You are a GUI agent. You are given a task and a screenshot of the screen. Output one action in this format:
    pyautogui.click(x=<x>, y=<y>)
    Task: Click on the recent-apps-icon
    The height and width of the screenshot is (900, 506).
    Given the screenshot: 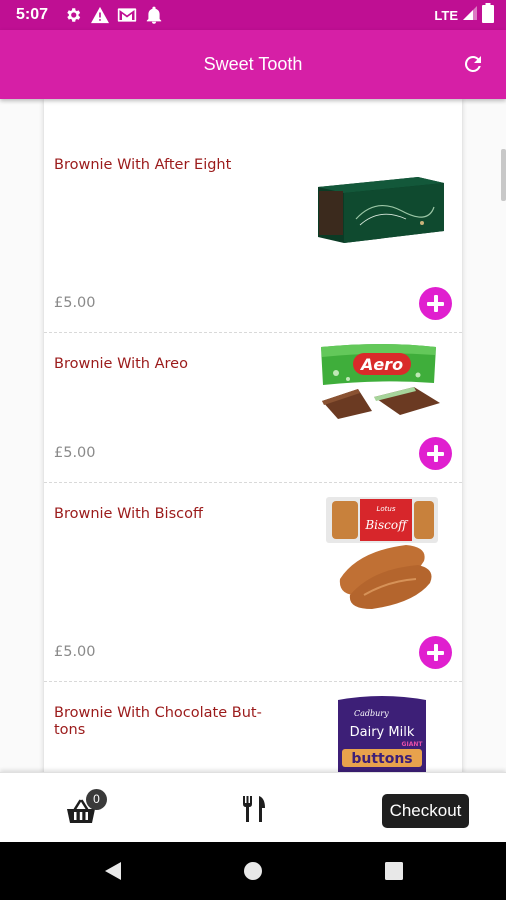 What is the action you would take?
    pyautogui.click(x=394, y=871)
    